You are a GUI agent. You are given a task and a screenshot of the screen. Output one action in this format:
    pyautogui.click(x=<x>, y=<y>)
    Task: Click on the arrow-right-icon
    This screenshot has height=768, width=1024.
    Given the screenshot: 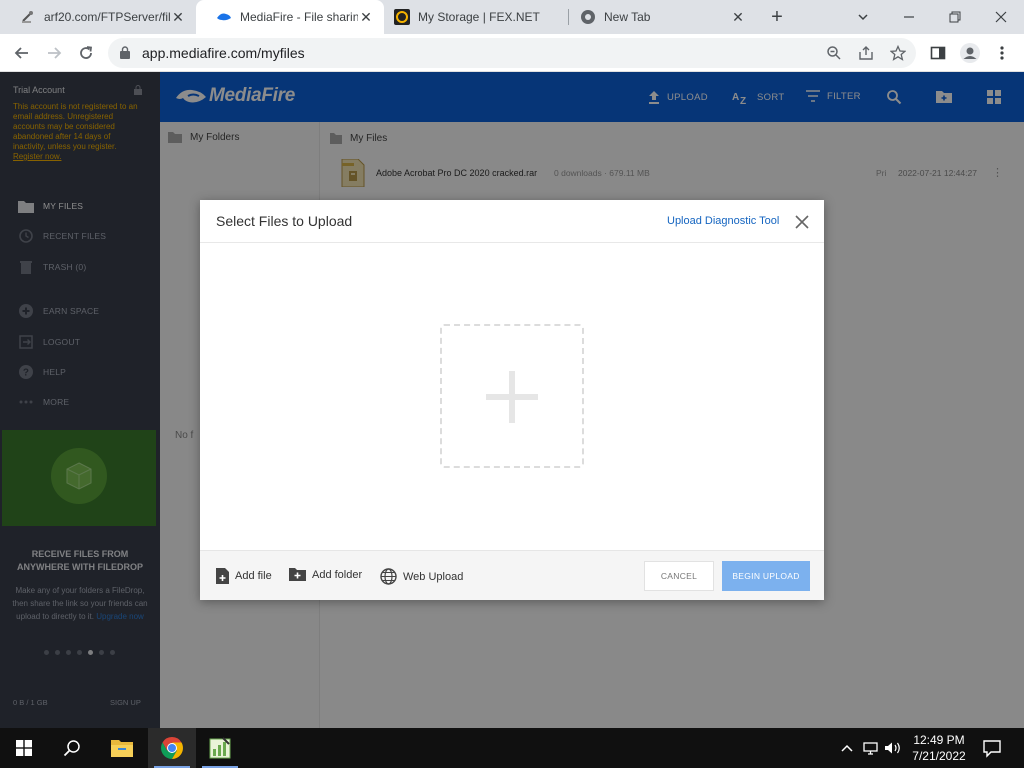 What is the action you would take?
    pyautogui.click(x=55, y=53)
    